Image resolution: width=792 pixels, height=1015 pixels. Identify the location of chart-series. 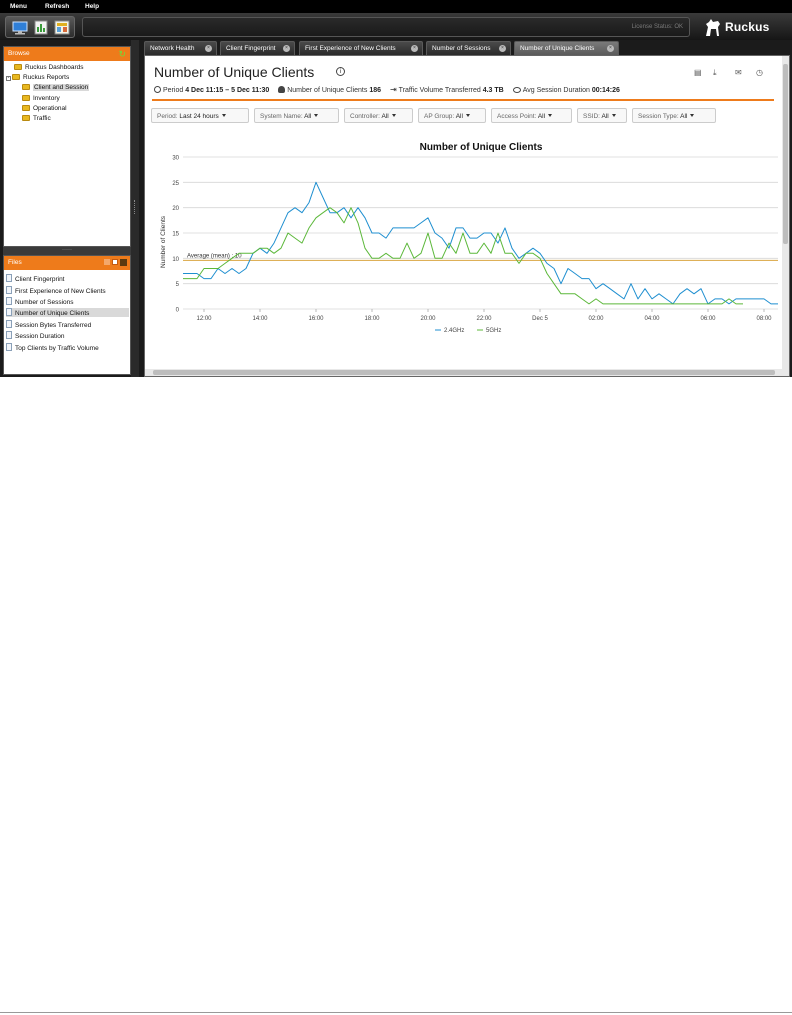
(480, 243).